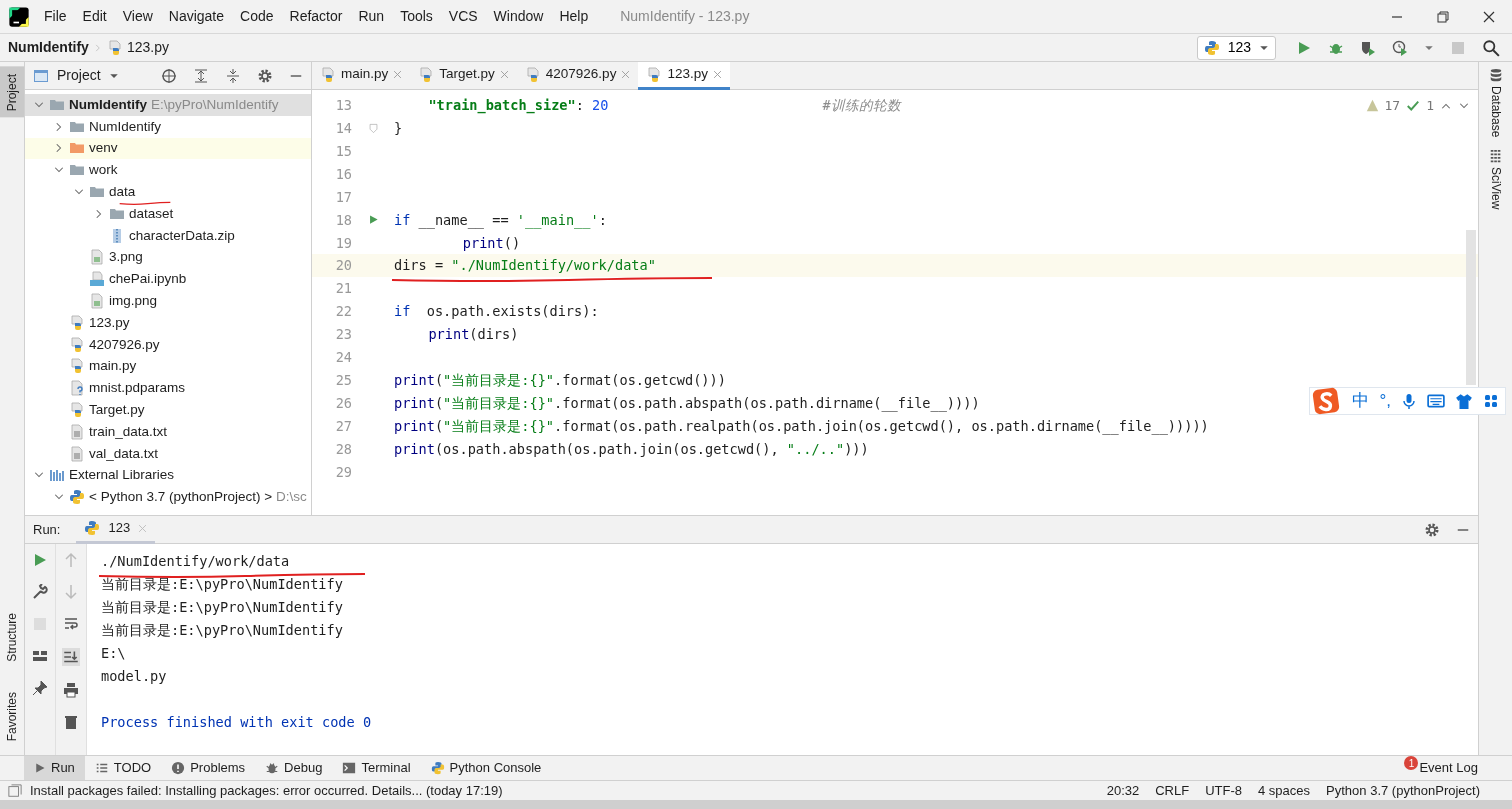  Describe the element at coordinates (1224, 790) in the screenshot. I see `status-item: UTF-8` at that location.